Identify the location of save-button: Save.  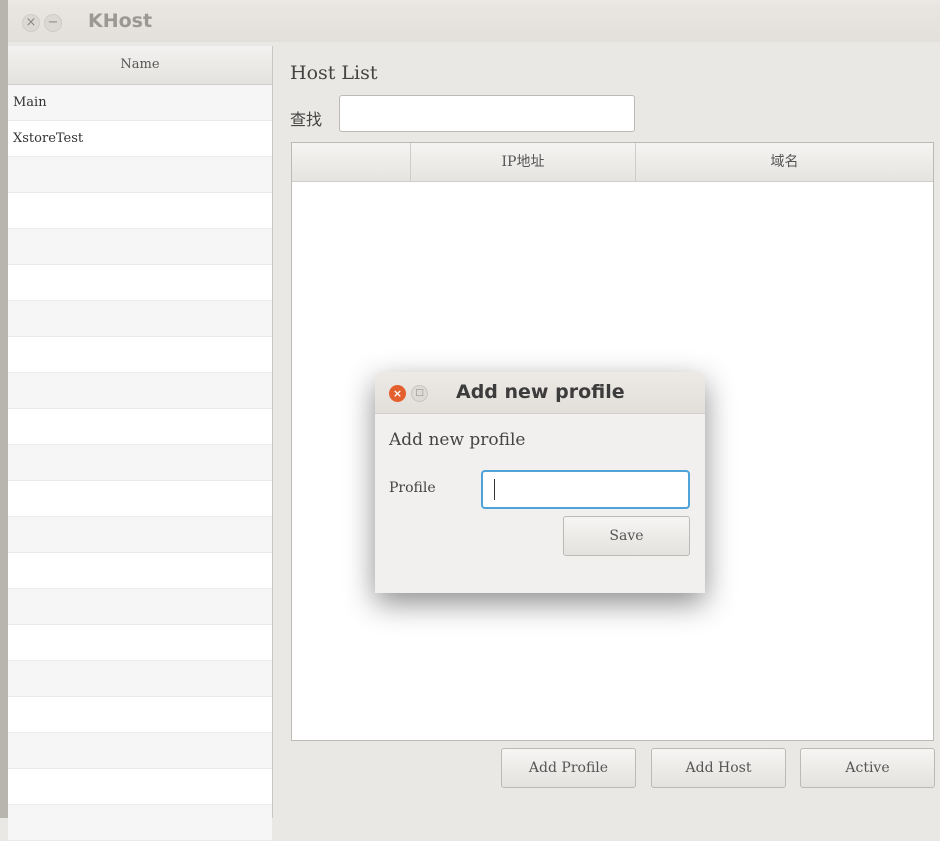
(626, 536).